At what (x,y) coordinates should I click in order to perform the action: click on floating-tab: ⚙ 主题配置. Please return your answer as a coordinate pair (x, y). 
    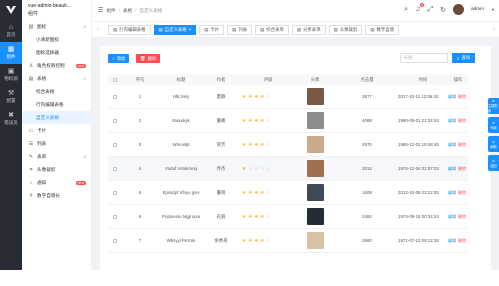
    Looking at the image, I should click on (493, 106).